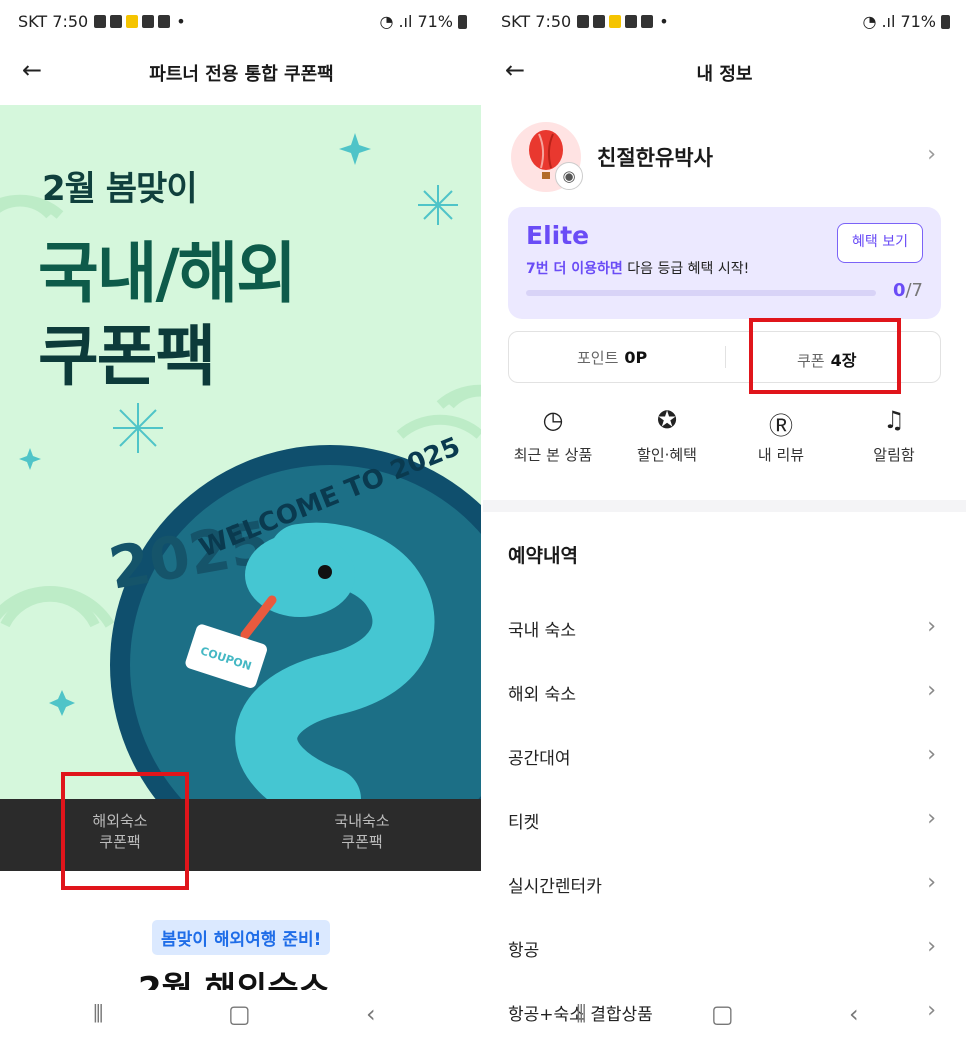 Image resolution: width=966 pixels, height=1047 pixels. Describe the element at coordinates (894, 420) in the screenshot. I see `bell-icon: ♫` at that location.